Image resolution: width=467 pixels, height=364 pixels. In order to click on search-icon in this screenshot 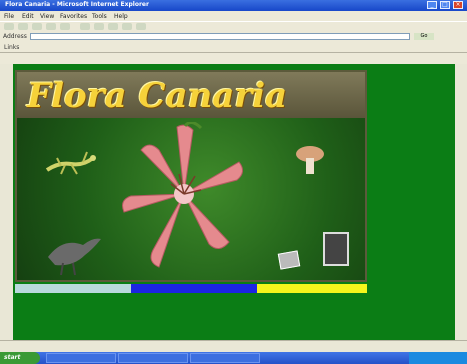, I will do `click(85, 26)`.